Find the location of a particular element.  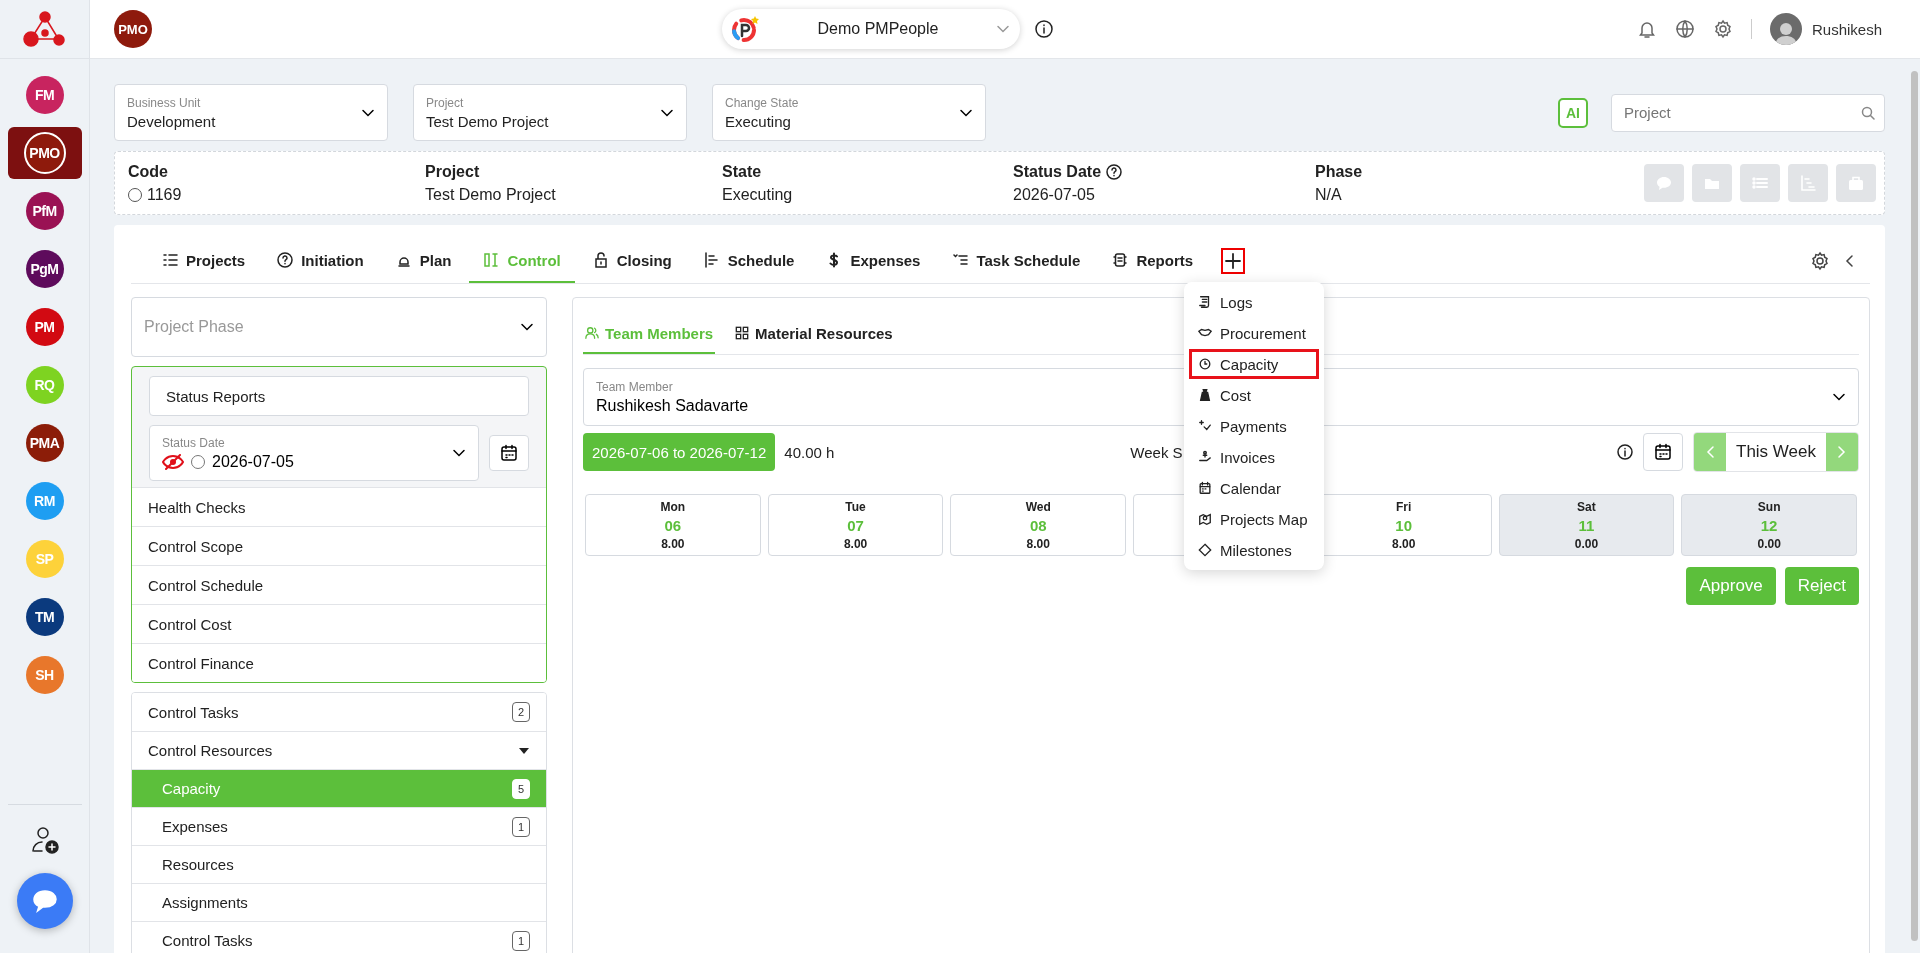

user-name: Rushikesh is located at coordinates (1846, 29).